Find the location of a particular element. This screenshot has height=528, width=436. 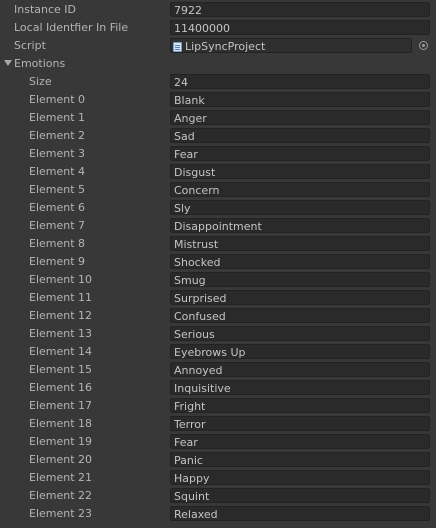

emotion-element-label: Element 13 is located at coordinates (61, 333).